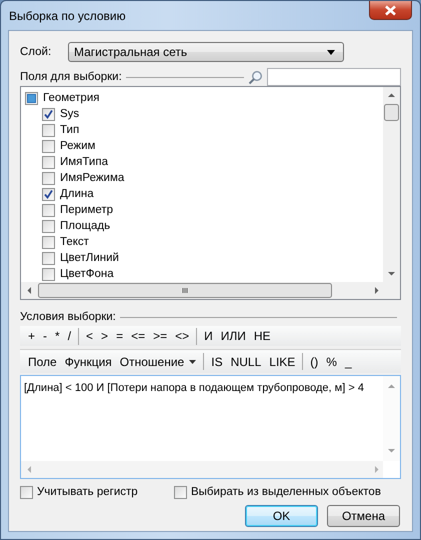 Image resolution: width=421 pixels, height=540 pixels. What do you see at coordinates (314, 361) in the screenshot?
I see `toolbar-button: ()` at bounding box center [314, 361].